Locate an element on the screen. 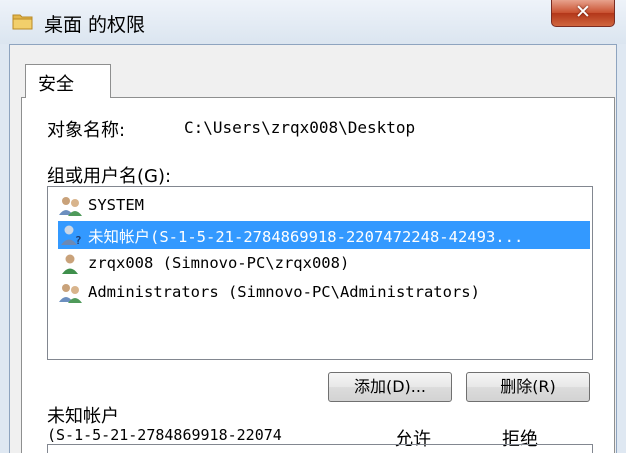  list-item-system: SYSTEM is located at coordinates (324, 206).